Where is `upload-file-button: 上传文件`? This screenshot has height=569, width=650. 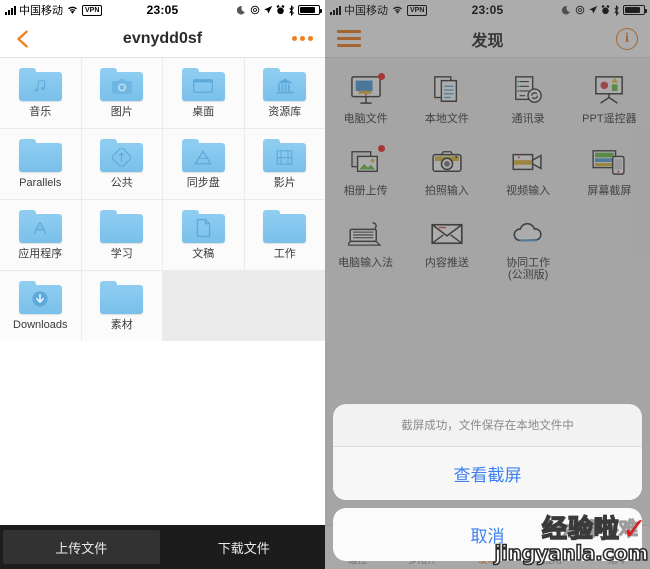 upload-file-button: 上传文件 is located at coordinates (81, 547).